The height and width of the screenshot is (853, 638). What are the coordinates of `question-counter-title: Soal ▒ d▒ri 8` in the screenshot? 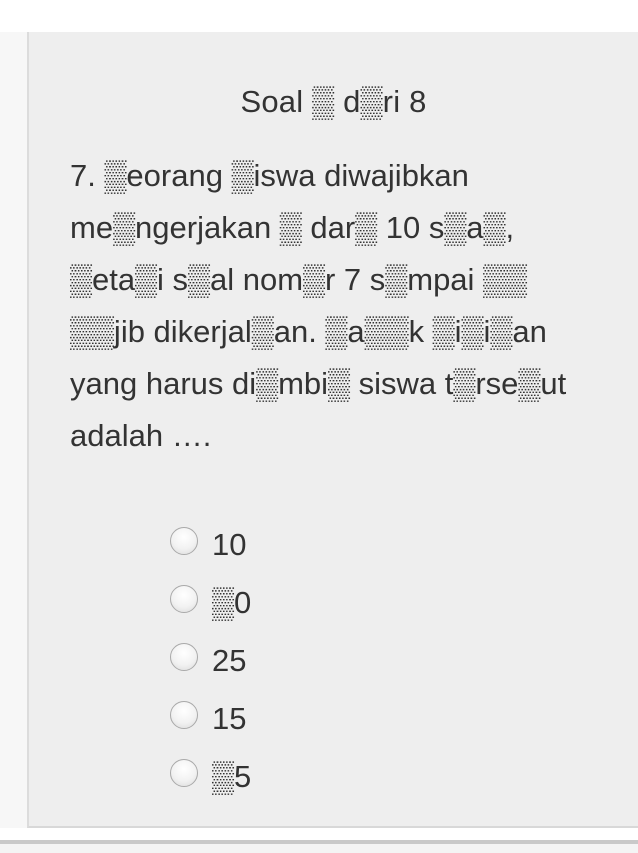 It's located at (333, 101).